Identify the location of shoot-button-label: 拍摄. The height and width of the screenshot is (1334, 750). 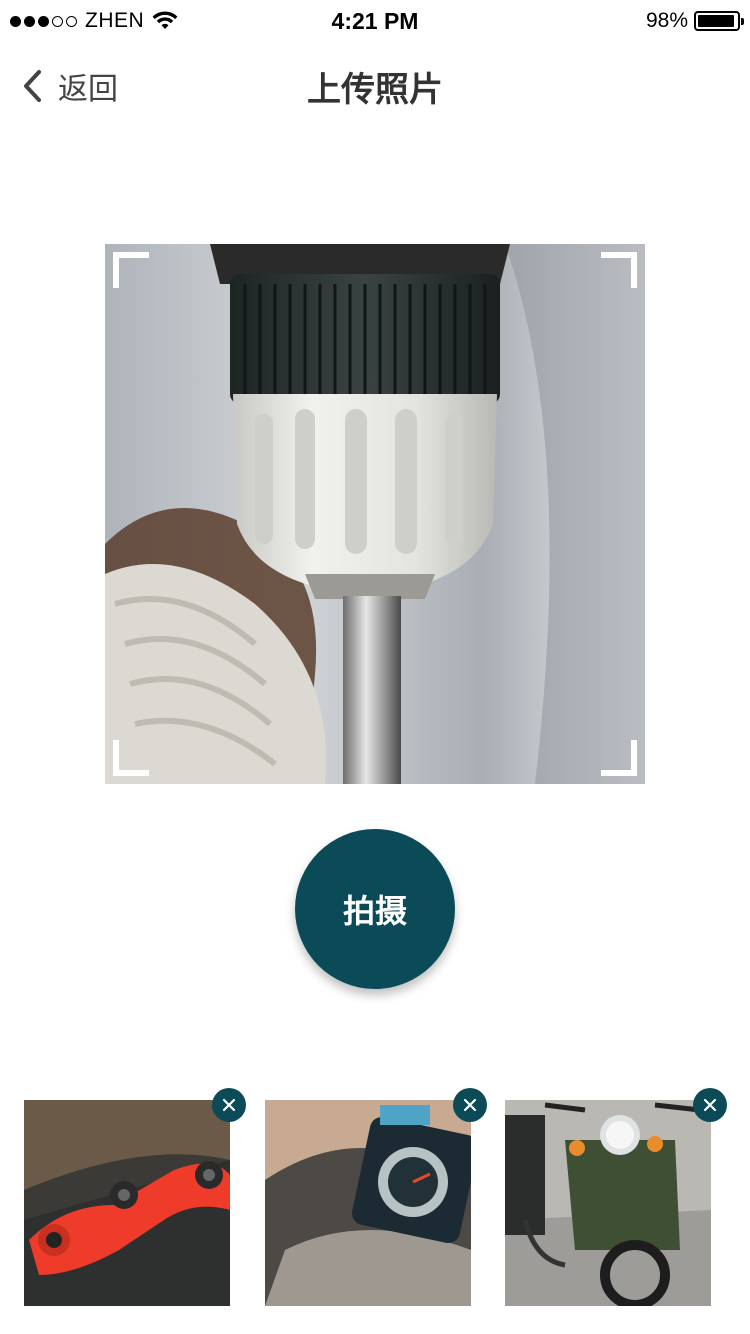
(374, 911).